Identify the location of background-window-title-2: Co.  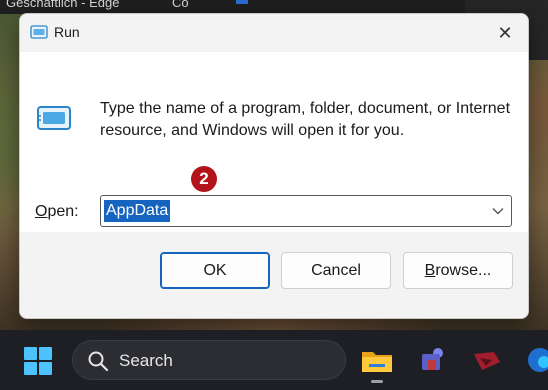
(180, 5).